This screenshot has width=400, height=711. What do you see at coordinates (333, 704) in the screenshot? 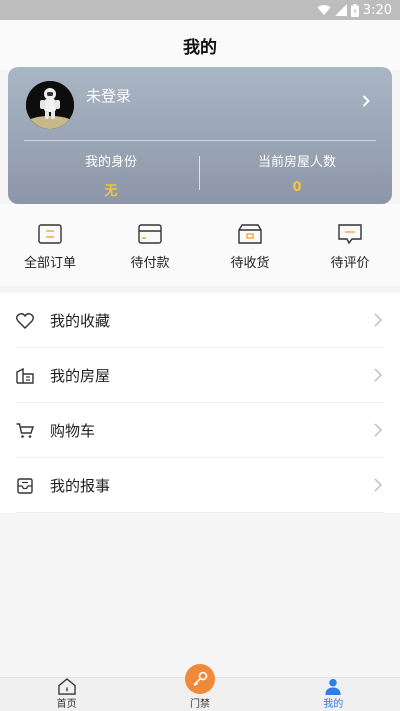
I see `tab-mine-label: 我的` at bounding box center [333, 704].